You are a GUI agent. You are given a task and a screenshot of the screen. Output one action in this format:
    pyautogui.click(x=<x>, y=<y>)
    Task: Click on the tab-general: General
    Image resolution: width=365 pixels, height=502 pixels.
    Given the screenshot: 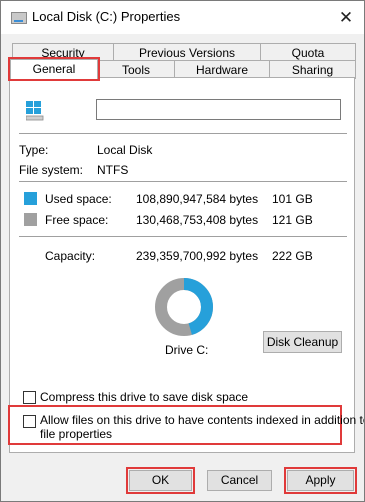 What is the action you would take?
    pyautogui.click(x=54, y=69)
    